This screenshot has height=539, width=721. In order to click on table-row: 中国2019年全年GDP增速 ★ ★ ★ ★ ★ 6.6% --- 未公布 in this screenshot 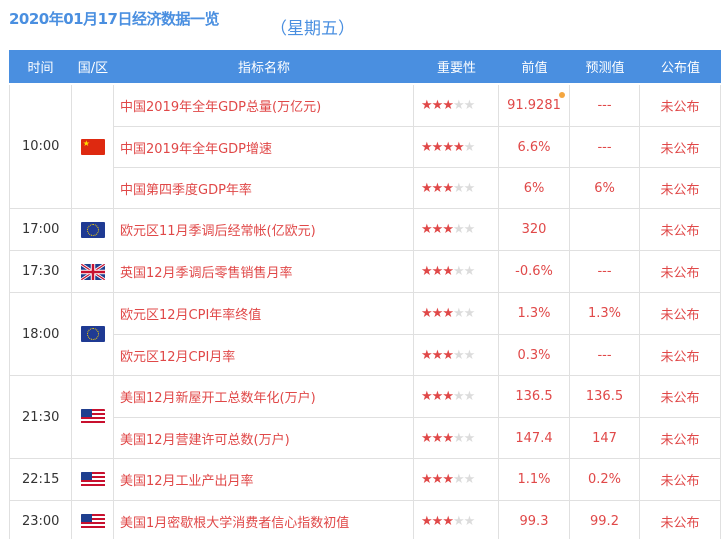, I will do `click(417, 146)`.